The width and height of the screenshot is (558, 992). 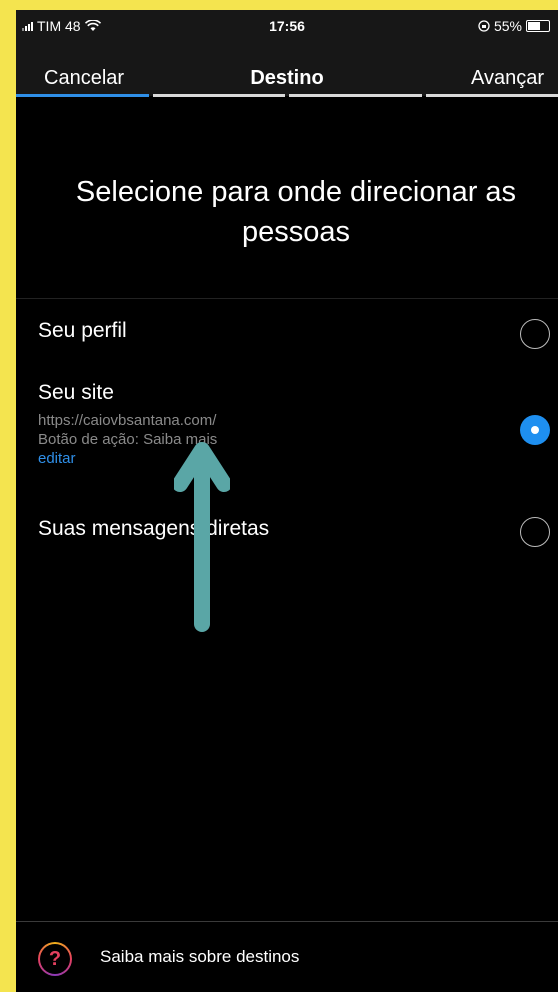 What do you see at coordinates (287, 71) in the screenshot?
I see `top-navbar: Cancelar Destino Avançar` at bounding box center [287, 71].